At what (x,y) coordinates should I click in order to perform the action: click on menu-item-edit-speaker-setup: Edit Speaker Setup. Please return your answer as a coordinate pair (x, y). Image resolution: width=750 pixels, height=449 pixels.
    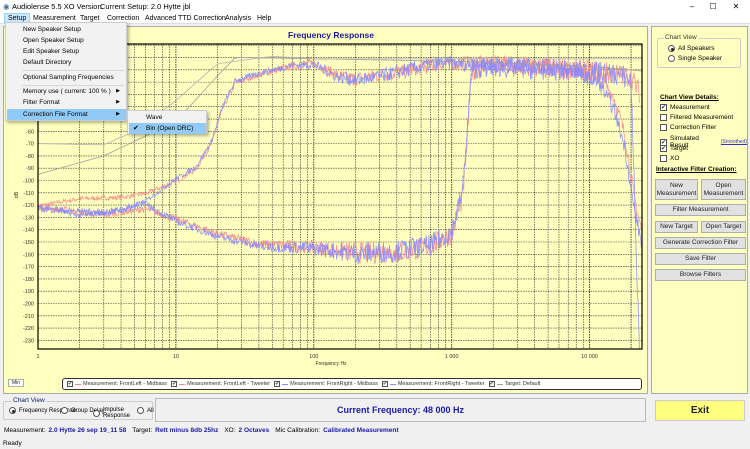
    Looking at the image, I should click on (66, 51).